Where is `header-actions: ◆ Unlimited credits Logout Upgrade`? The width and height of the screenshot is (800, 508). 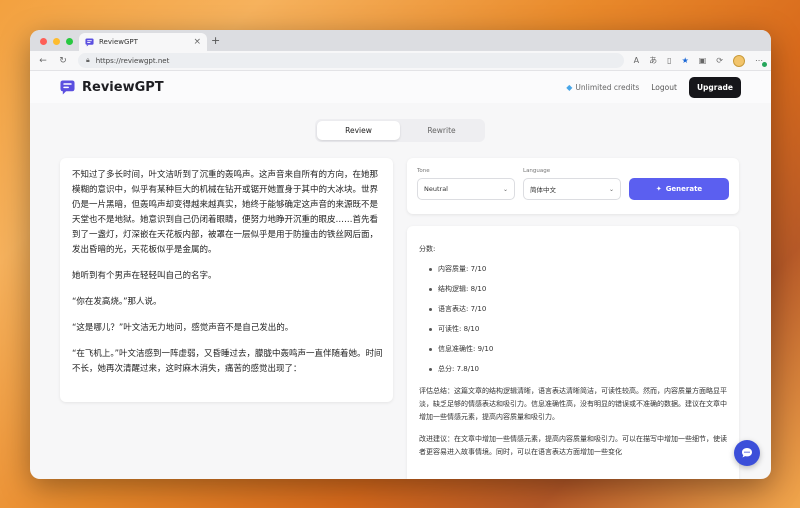 header-actions: ◆ Unlimited credits Logout Upgrade is located at coordinates (653, 87).